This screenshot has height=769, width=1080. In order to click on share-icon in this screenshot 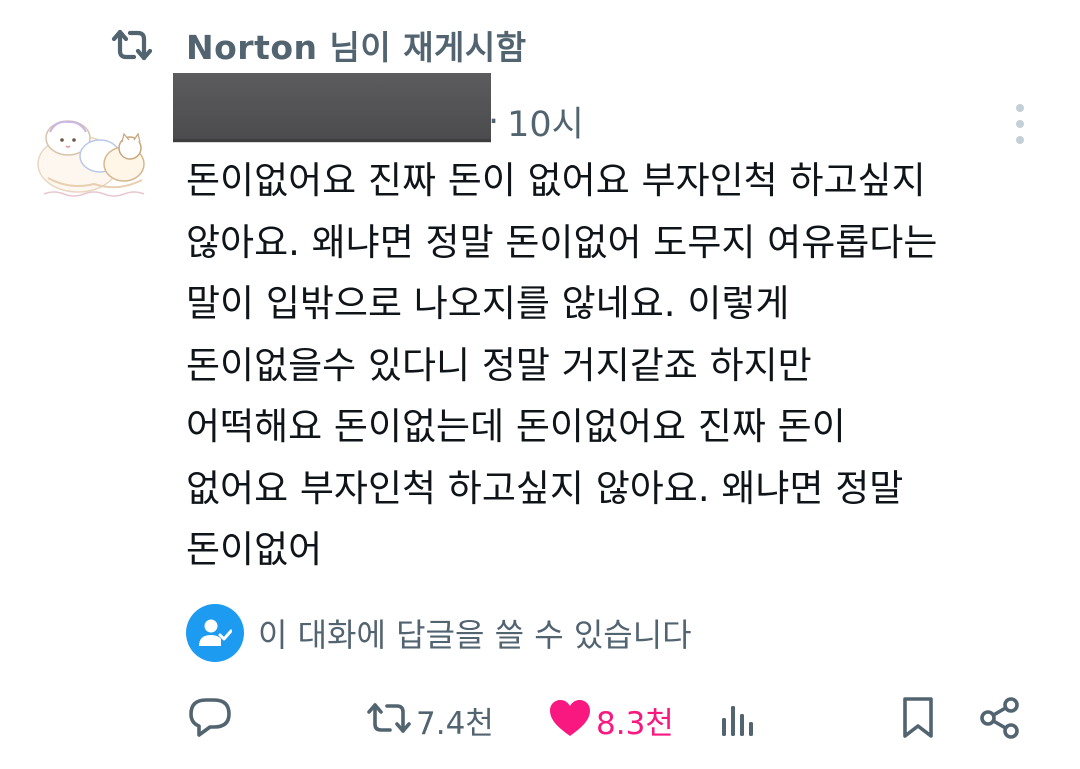, I will do `click(1000, 720)`.